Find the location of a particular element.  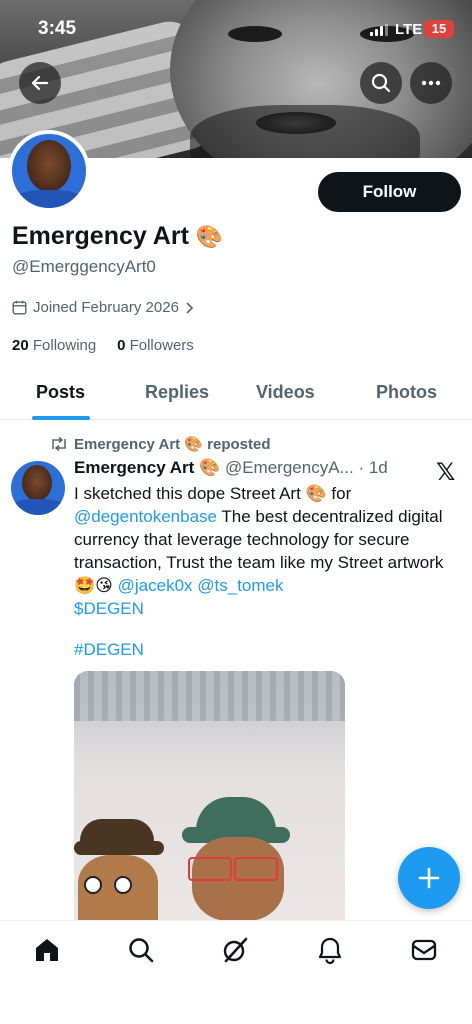

profile-tabs: Posts Replies Videos Photos is located at coordinates (236, 395).